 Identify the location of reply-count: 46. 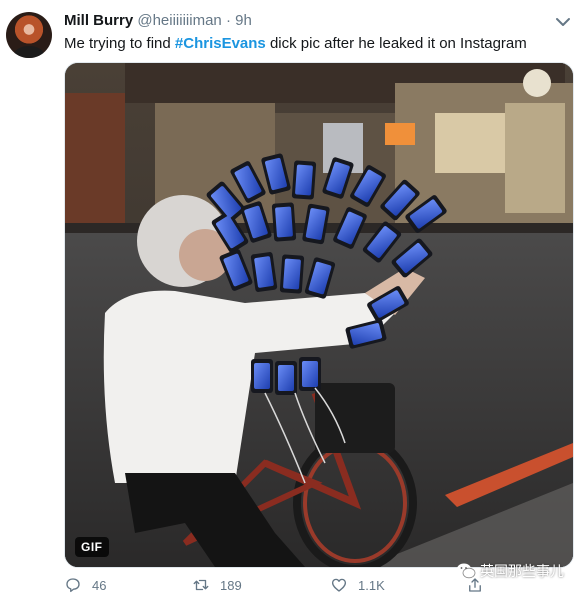
(99, 585).